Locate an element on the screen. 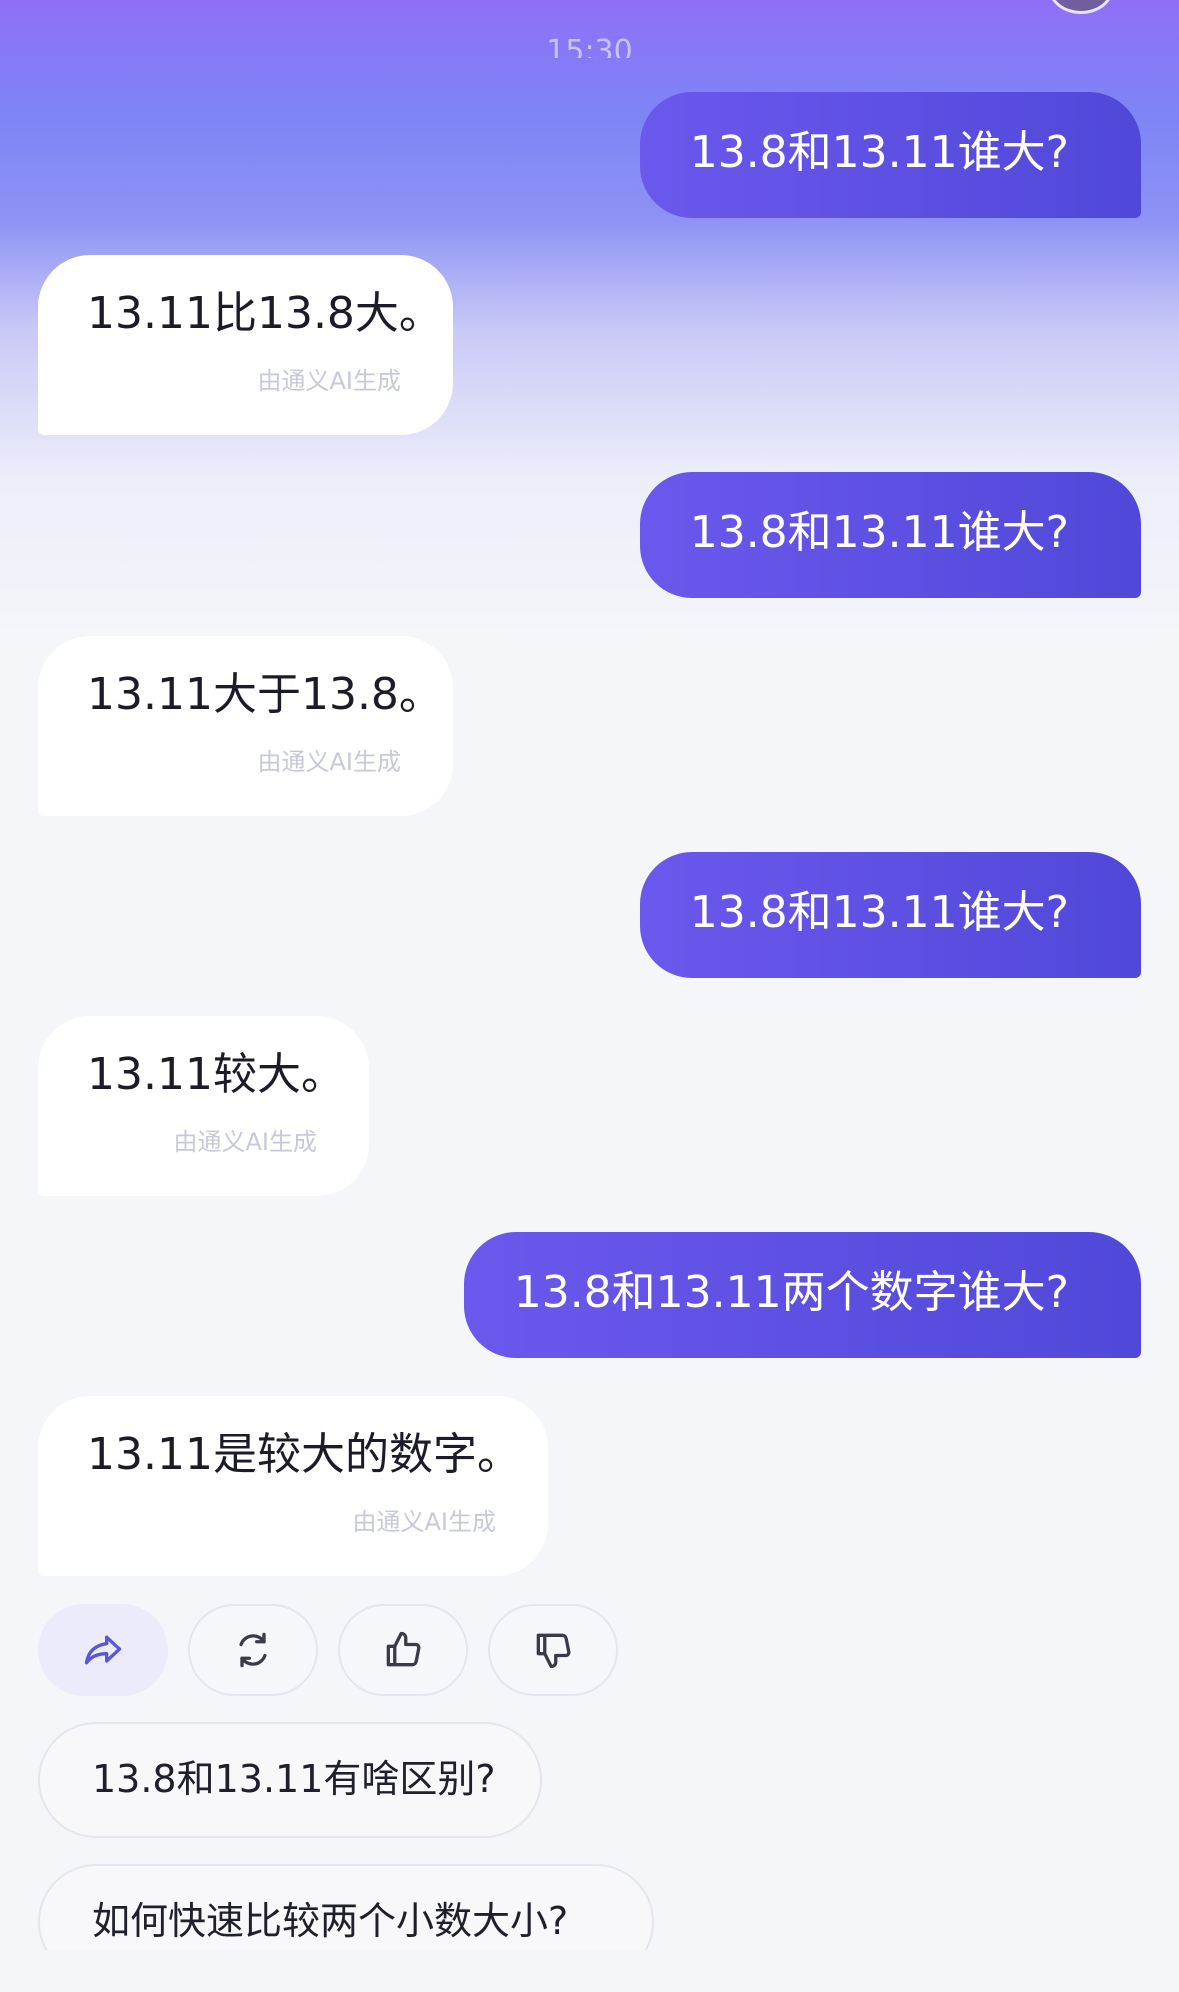 Image resolution: width=1179 pixels, height=1992 pixels. user-message: 13.8和13.11两个数字谁大? is located at coordinates (802, 1295).